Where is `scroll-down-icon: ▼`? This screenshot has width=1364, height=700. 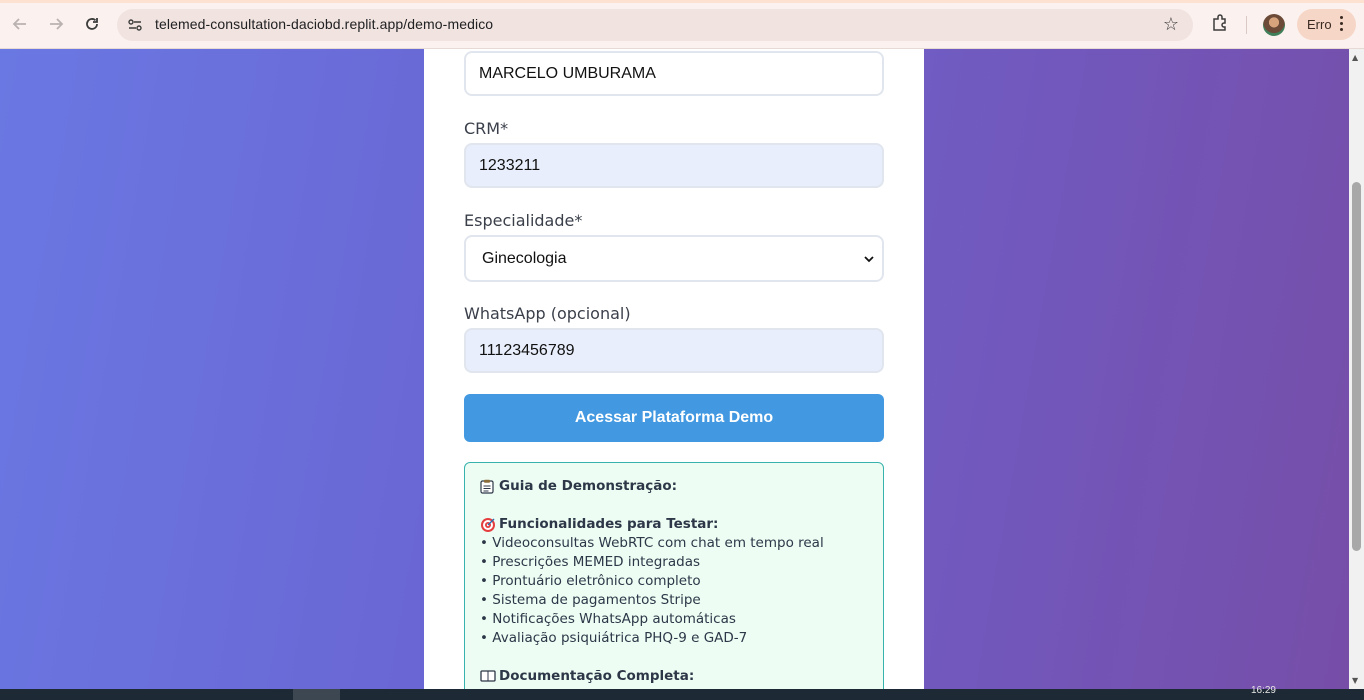
scroll-down-icon: ▼ is located at coordinates (1355, 680).